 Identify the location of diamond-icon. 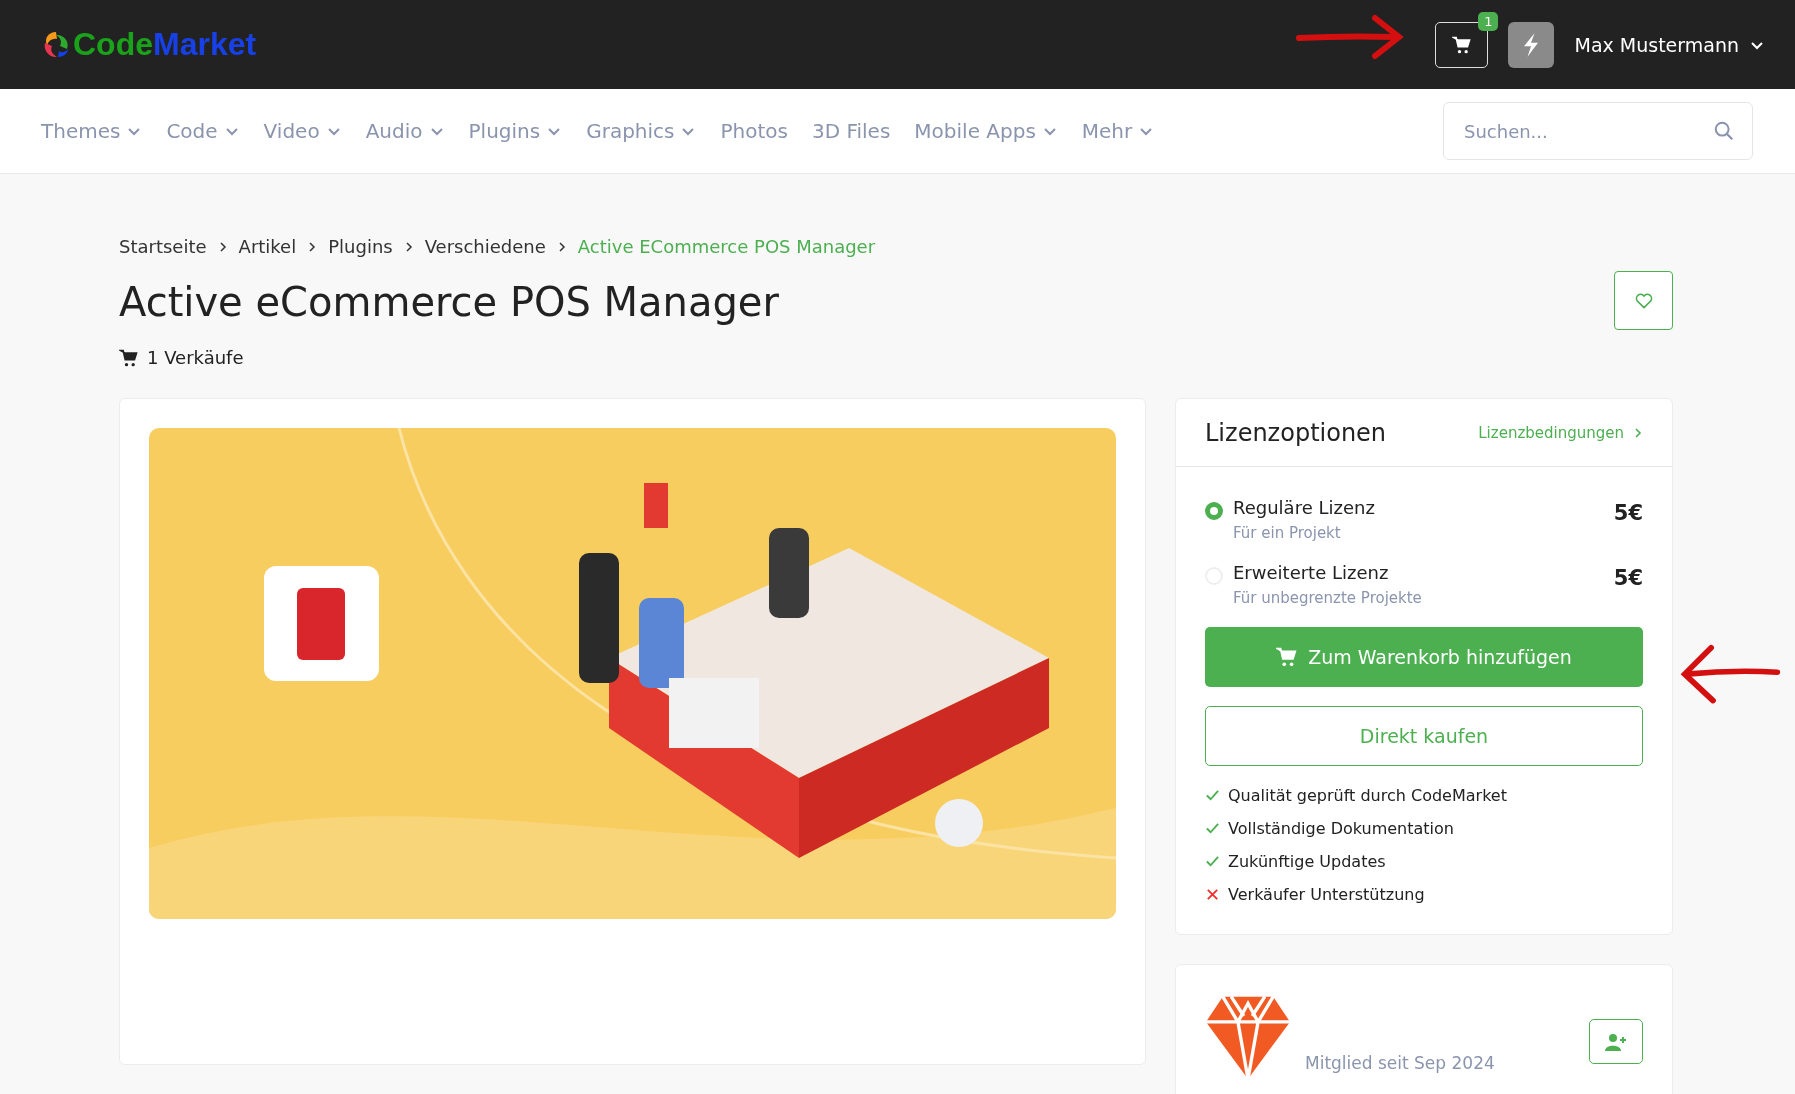
(1248, 1037).